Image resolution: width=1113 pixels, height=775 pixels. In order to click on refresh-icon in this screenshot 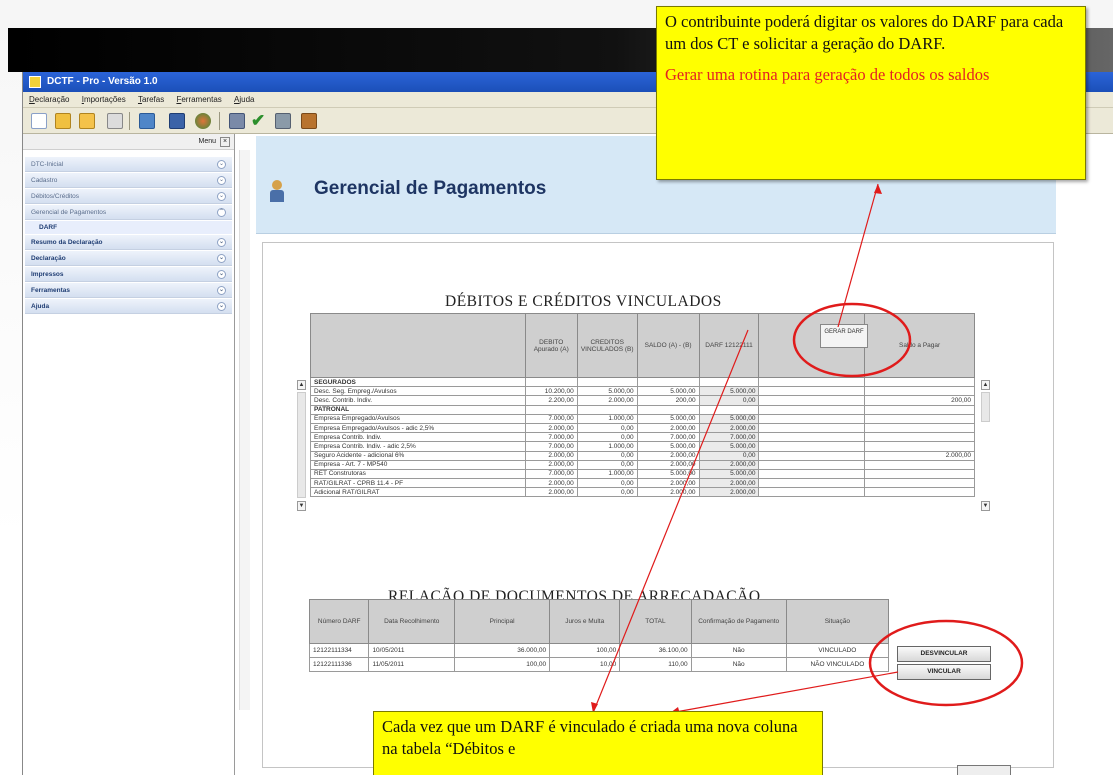, I will do `click(203, 121)`.